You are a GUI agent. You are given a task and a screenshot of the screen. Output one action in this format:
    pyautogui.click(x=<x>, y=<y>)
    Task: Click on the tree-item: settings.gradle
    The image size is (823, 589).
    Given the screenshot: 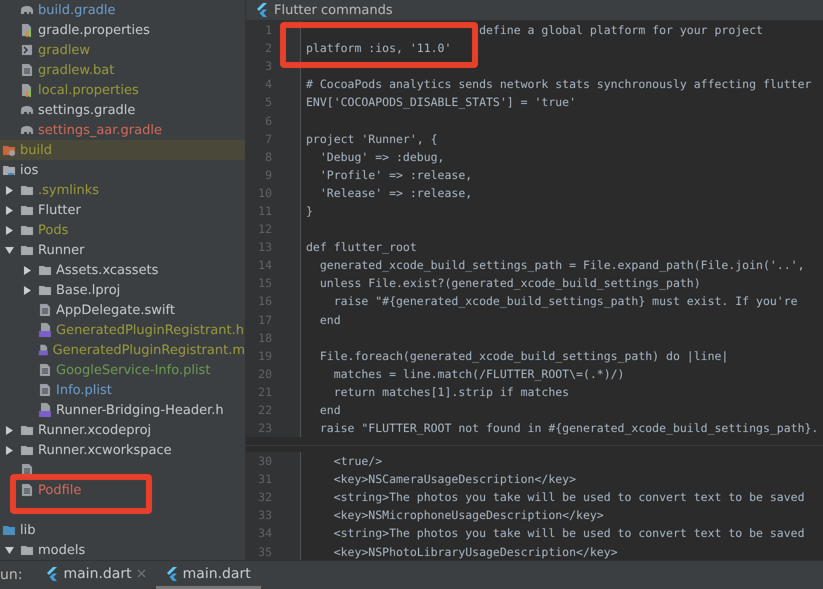 What is the action you would take?
    pyautogui.click(x=87, y=110)
    